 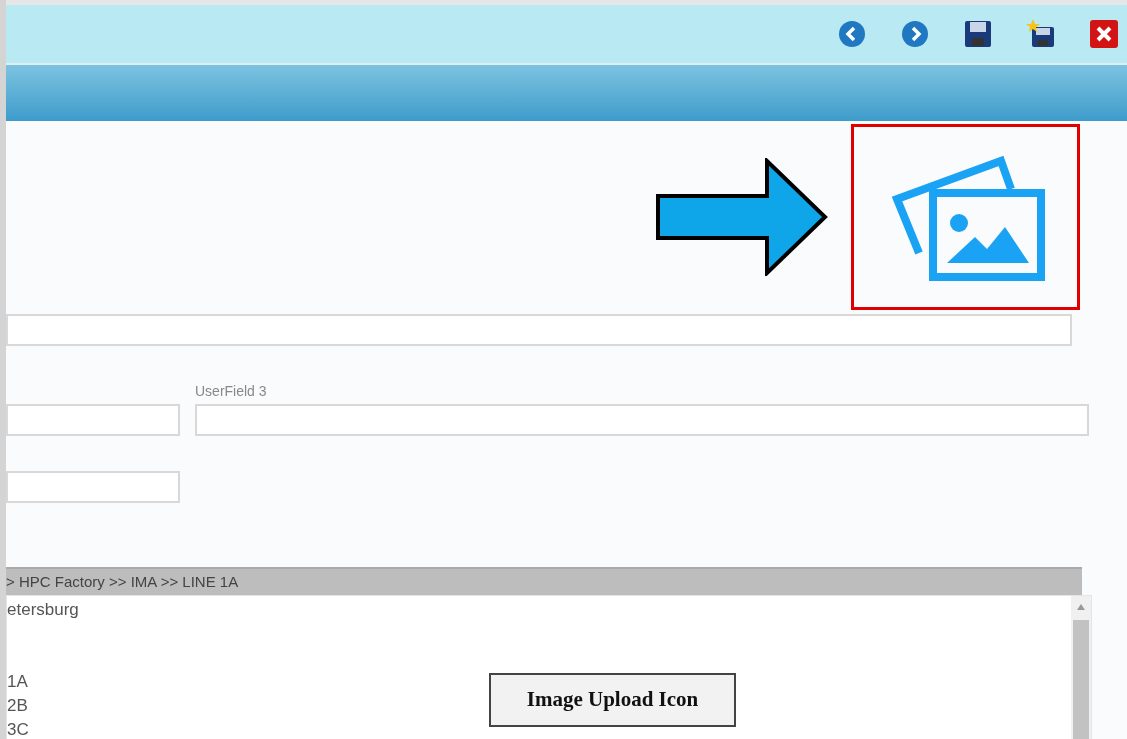 What do you see at coordinates (231, 391) in the screenshot?
I see `field-label: UserField 3` at bounding box center [231, 391].